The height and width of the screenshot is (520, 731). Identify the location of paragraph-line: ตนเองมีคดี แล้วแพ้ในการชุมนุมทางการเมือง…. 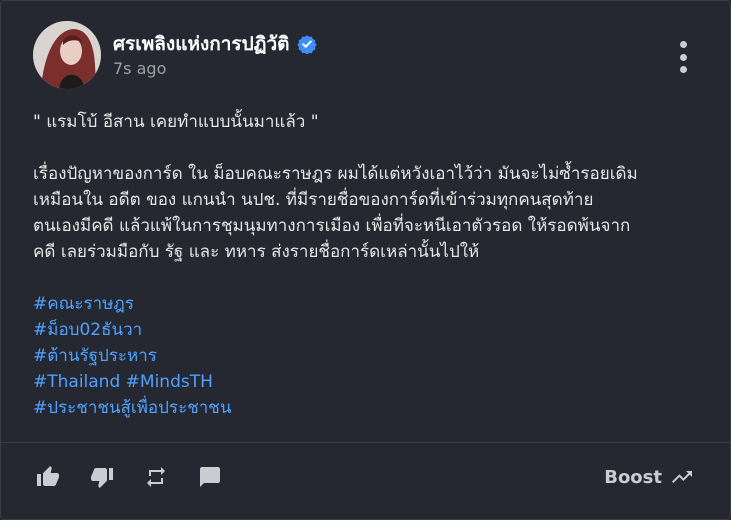
(332, 226).